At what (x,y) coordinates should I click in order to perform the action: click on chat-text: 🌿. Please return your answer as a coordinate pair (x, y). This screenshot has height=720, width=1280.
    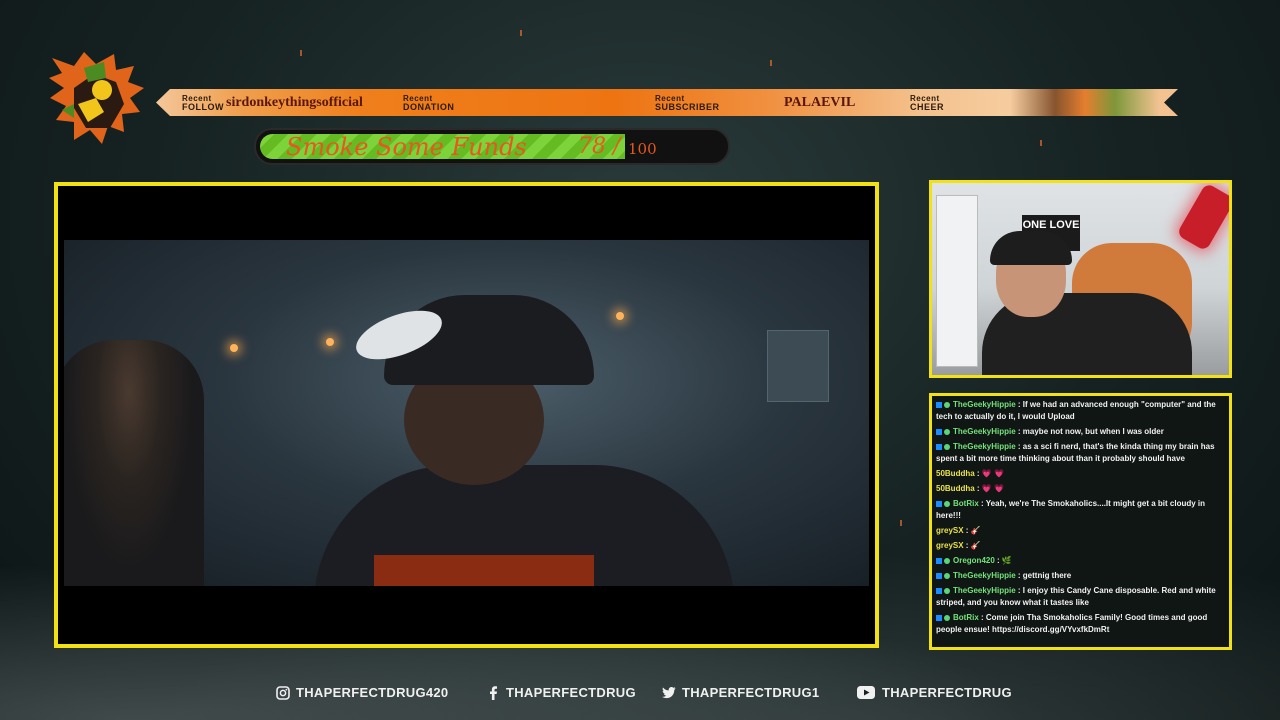
    Looking at the image, I should click on (1006, 560).